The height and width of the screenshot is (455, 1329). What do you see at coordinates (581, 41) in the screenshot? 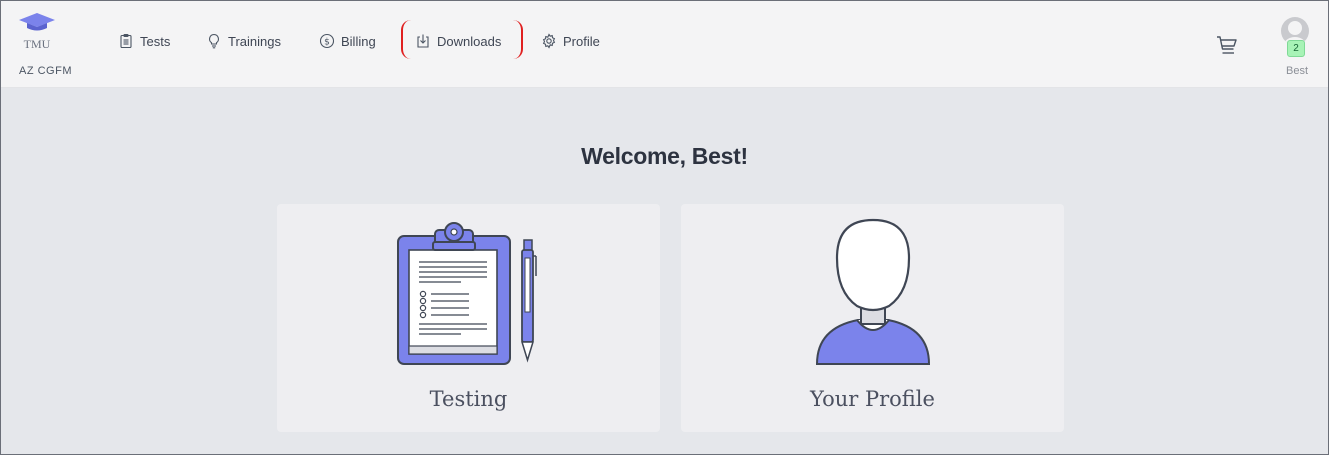
I see `nav-label: Profile` at bounding box center [581, 41].